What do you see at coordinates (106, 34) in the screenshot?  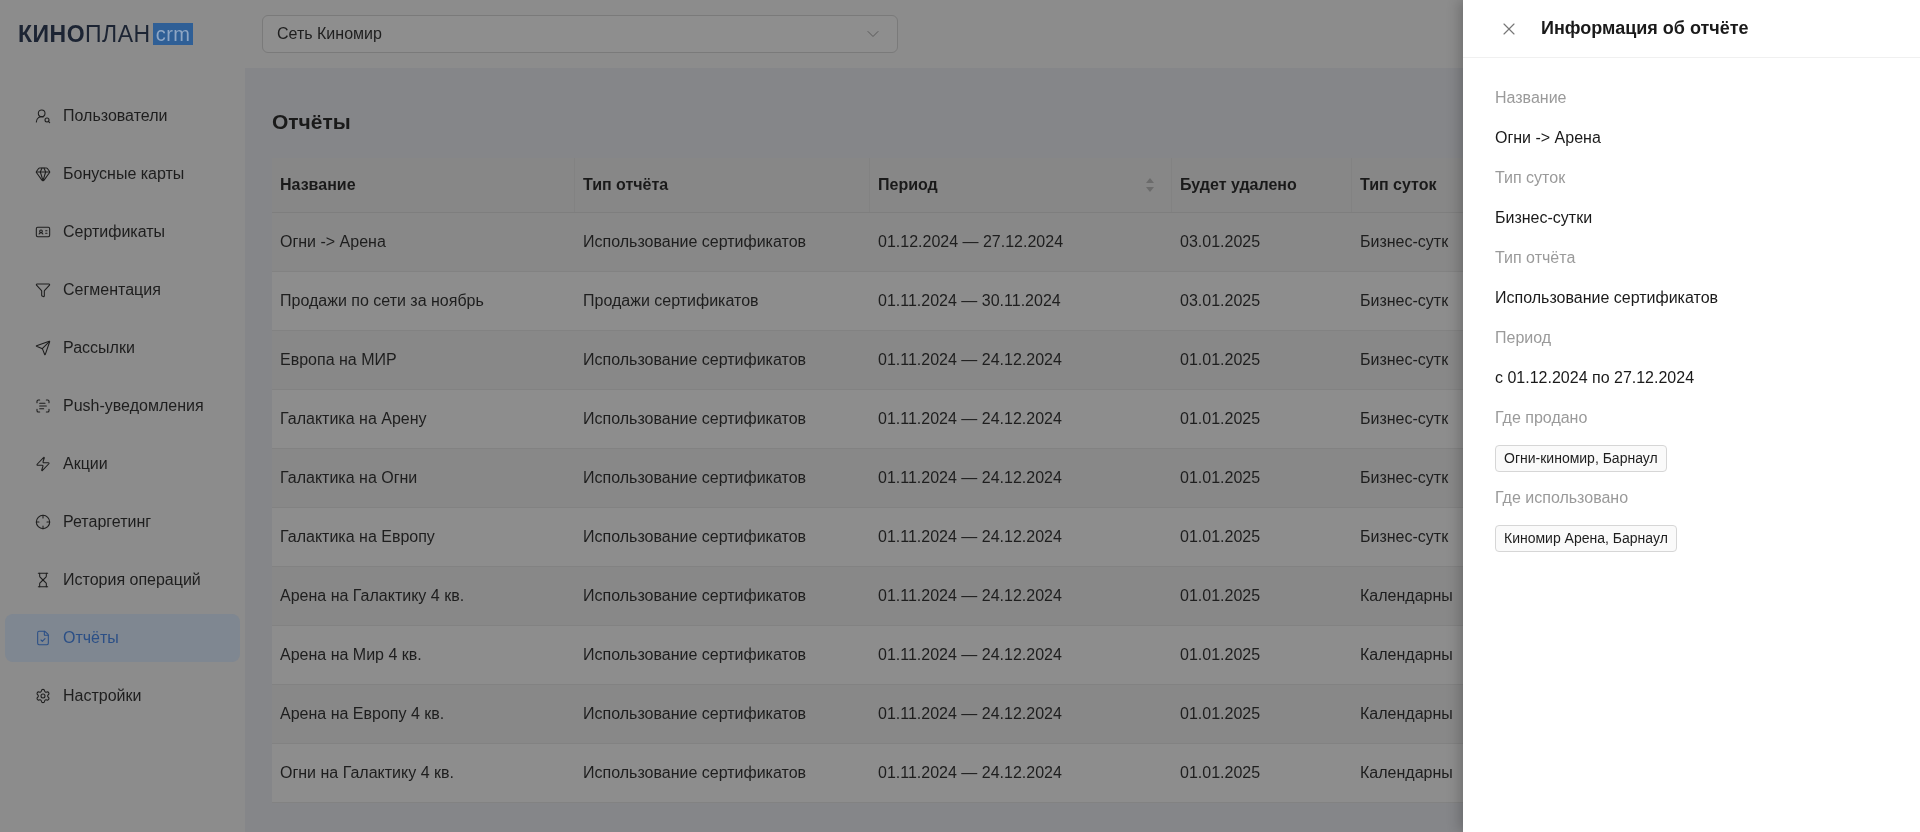 I see `logo: КИНОПЛАН crm` at bounding box center [106, 34].